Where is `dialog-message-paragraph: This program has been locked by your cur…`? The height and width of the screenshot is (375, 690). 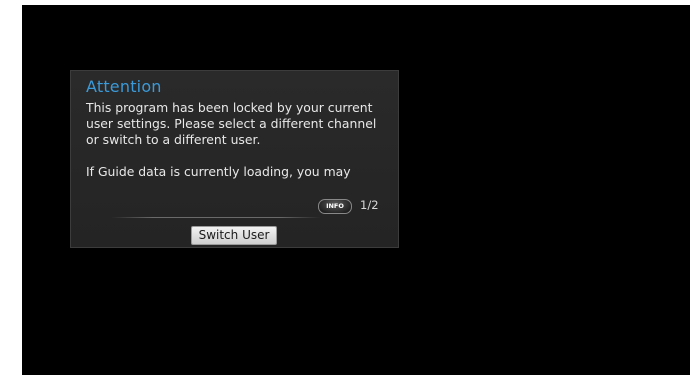
dialog-message-paragraph: This program has been locked by your cur… is located at coordinates (238, 124).